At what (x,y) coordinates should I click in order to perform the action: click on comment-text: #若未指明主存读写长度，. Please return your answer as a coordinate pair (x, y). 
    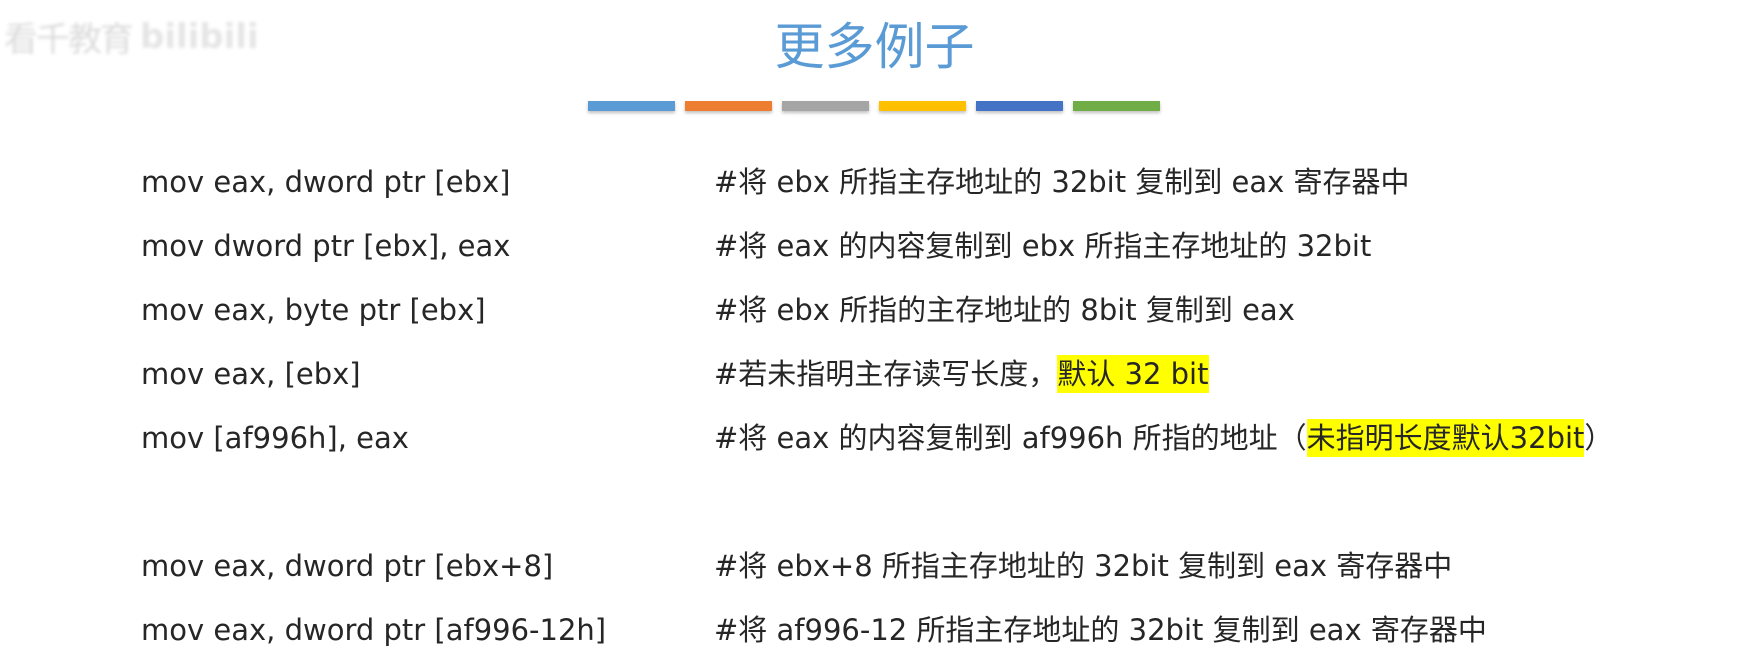
    Looking at the image, I should click on (886, 374).